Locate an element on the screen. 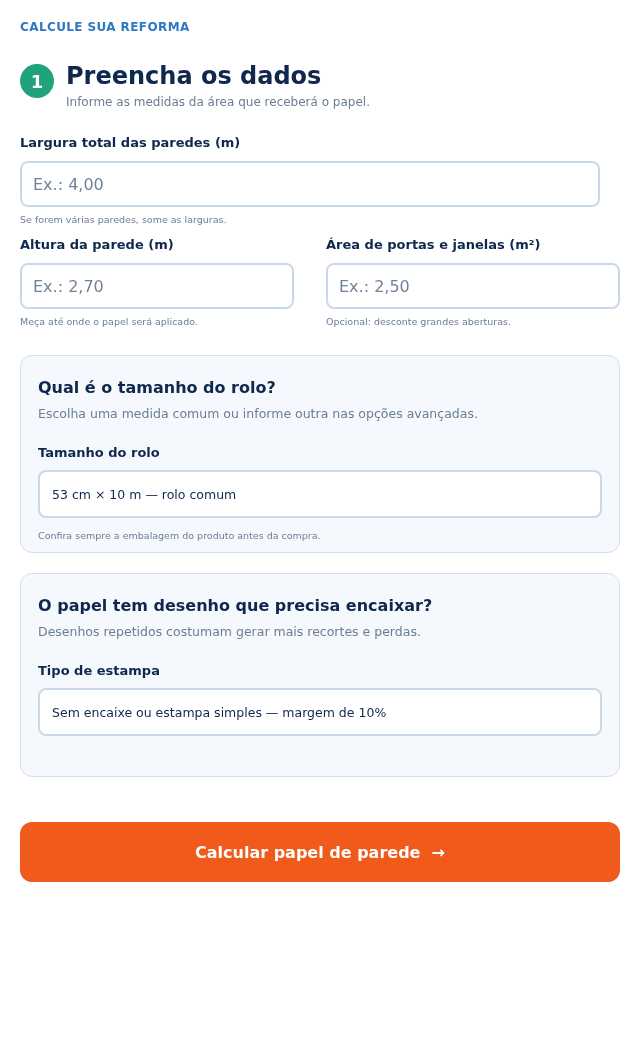  card-subtitle: Desenhos repetidos costumam gerar mais recortes e perdas. is located at coordinates (230, 631).